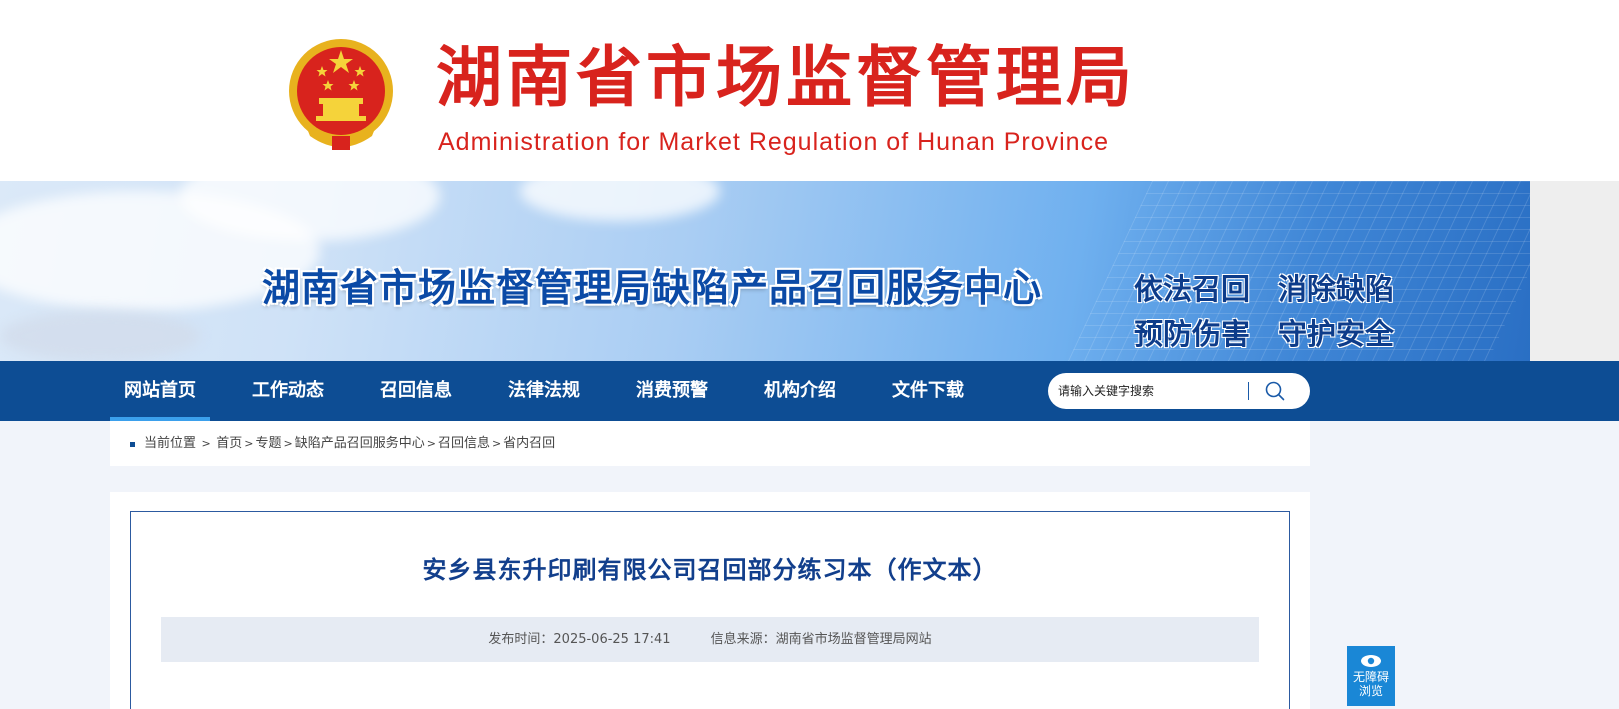 The image size is (1619, 709). Describe the element at coordinates (1192, 334) in the screenshot. I see `slogan-3: 预防伤害` at that location.